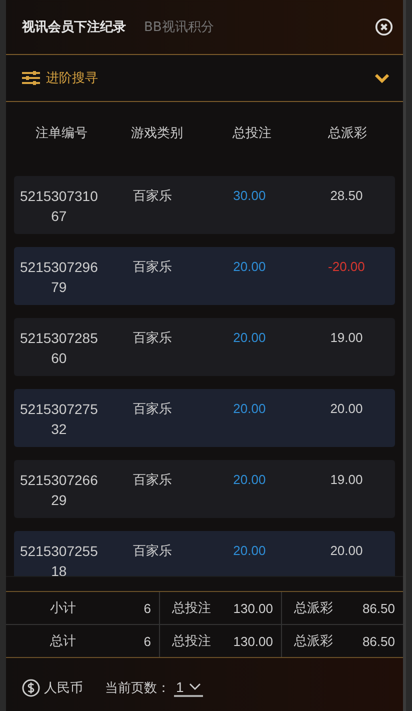 The image size is (412, 711). I want to click on order-id: 521530726629, so click(59, 490).